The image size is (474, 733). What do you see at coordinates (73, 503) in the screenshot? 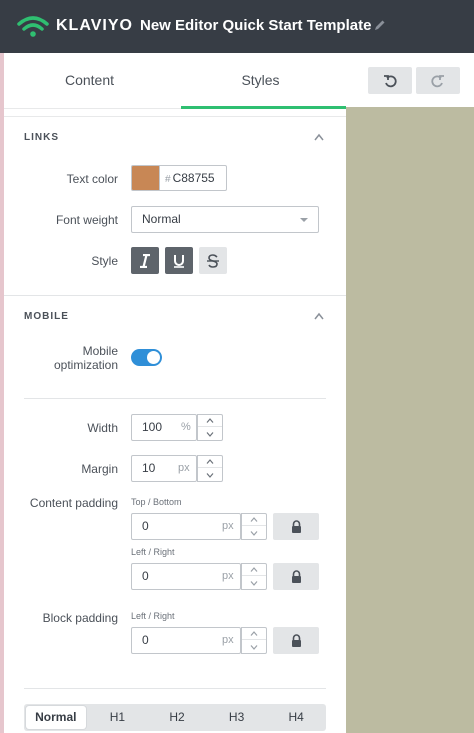
I see `content-padding-label: Content padding` at bounding box center [73, 503].